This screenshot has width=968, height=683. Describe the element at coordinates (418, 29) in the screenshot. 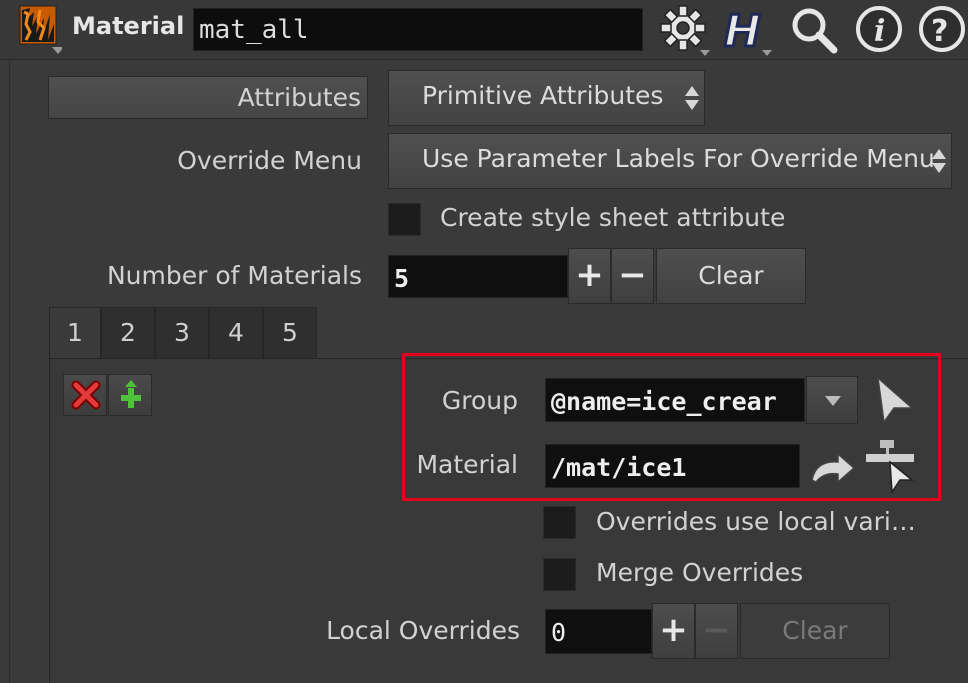

I see `node-name-field: mat_all` at that location.